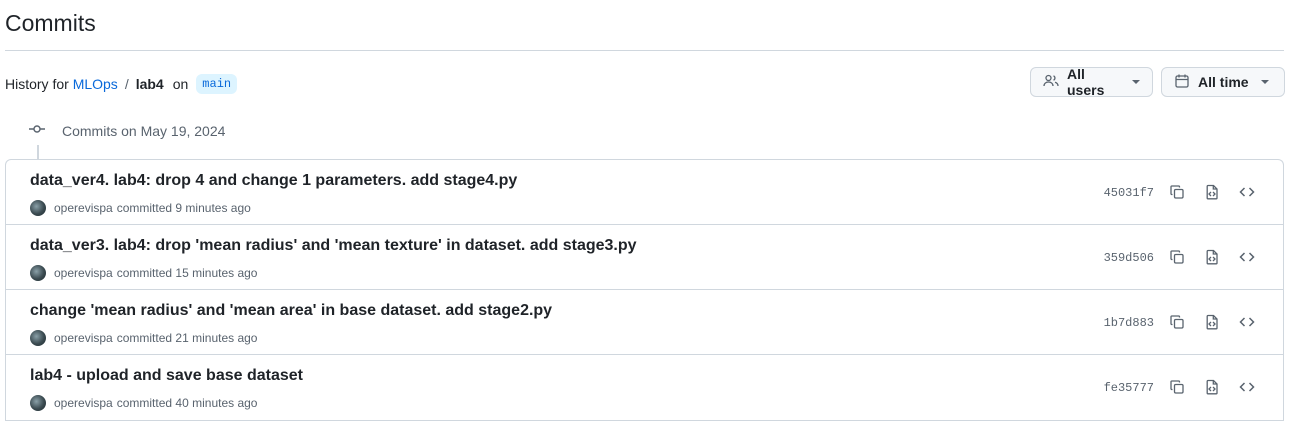 This screenshot has width=1296, height=422. Describe the element at coordinates (1086, 82) in the screenshot. I see `users-filter-label: All users` at that location.